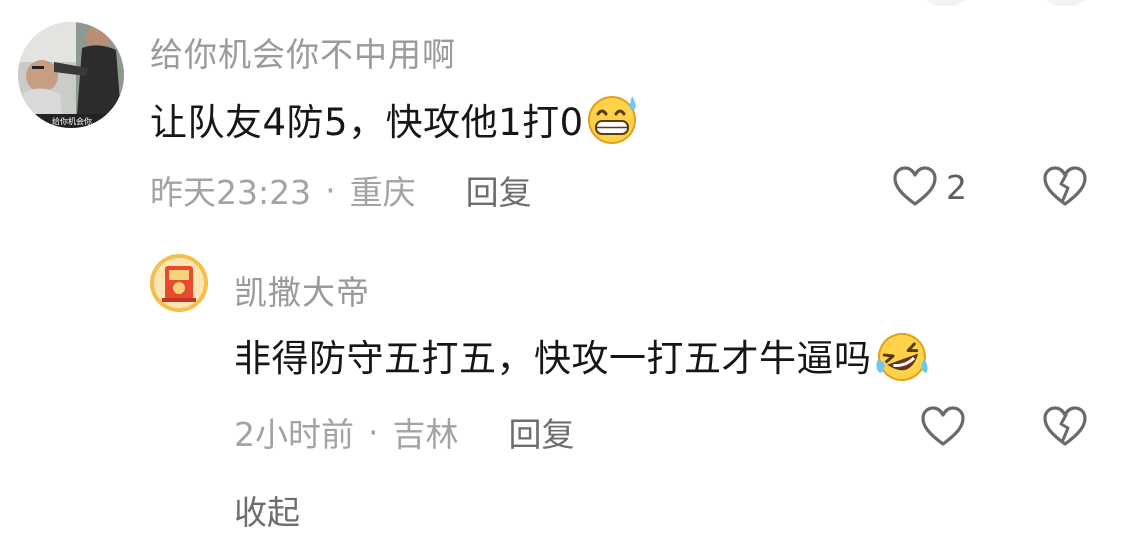 This screenshot has width=1145, height=534. I want to click on avatar, so click(179, 283).